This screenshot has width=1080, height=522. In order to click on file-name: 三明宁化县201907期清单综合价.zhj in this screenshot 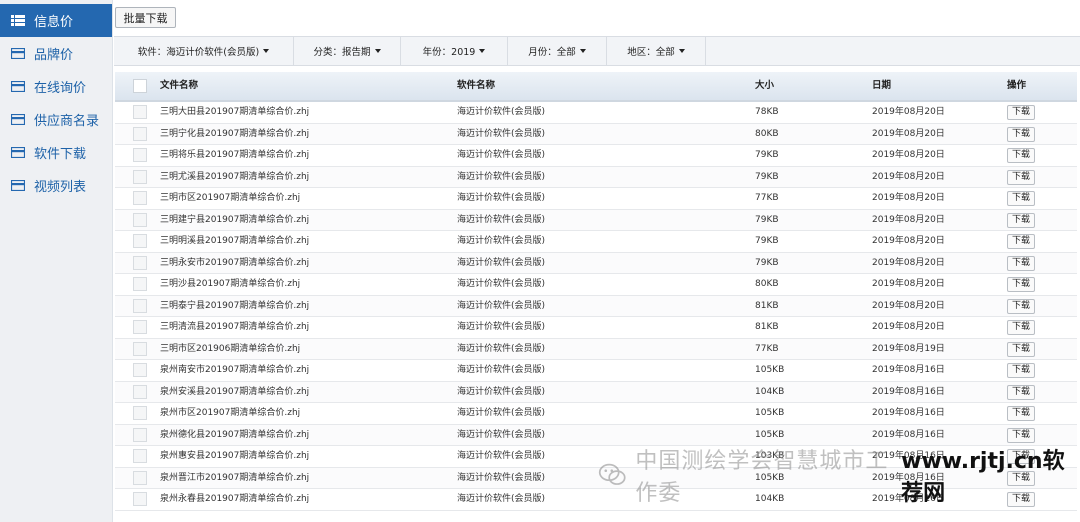, I will do `click(235, 133)`.